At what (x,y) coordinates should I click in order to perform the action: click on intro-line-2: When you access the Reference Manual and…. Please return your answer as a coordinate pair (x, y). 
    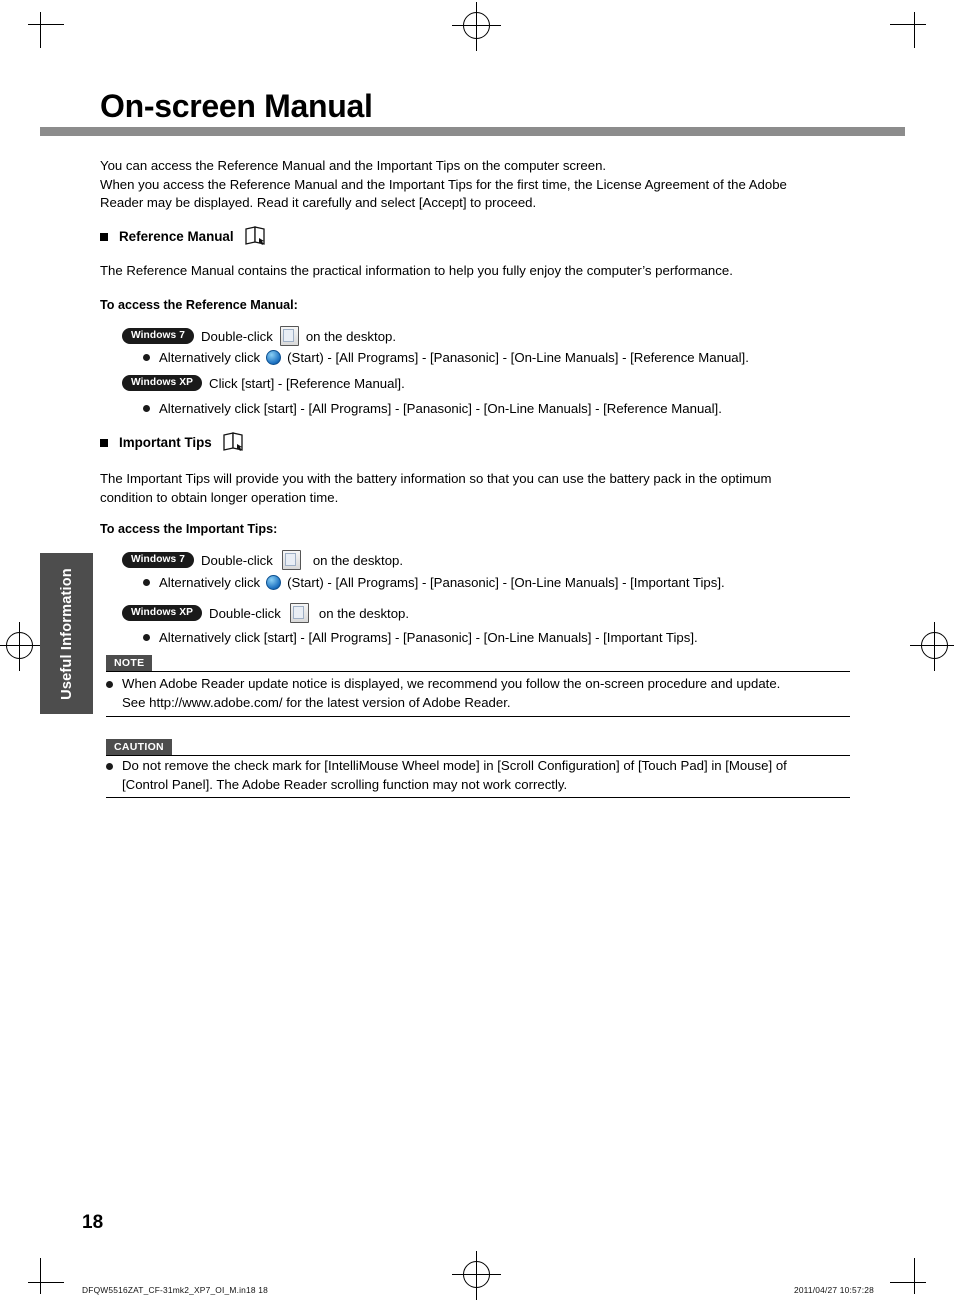
    Looking at the image, I should click on (443, 184).